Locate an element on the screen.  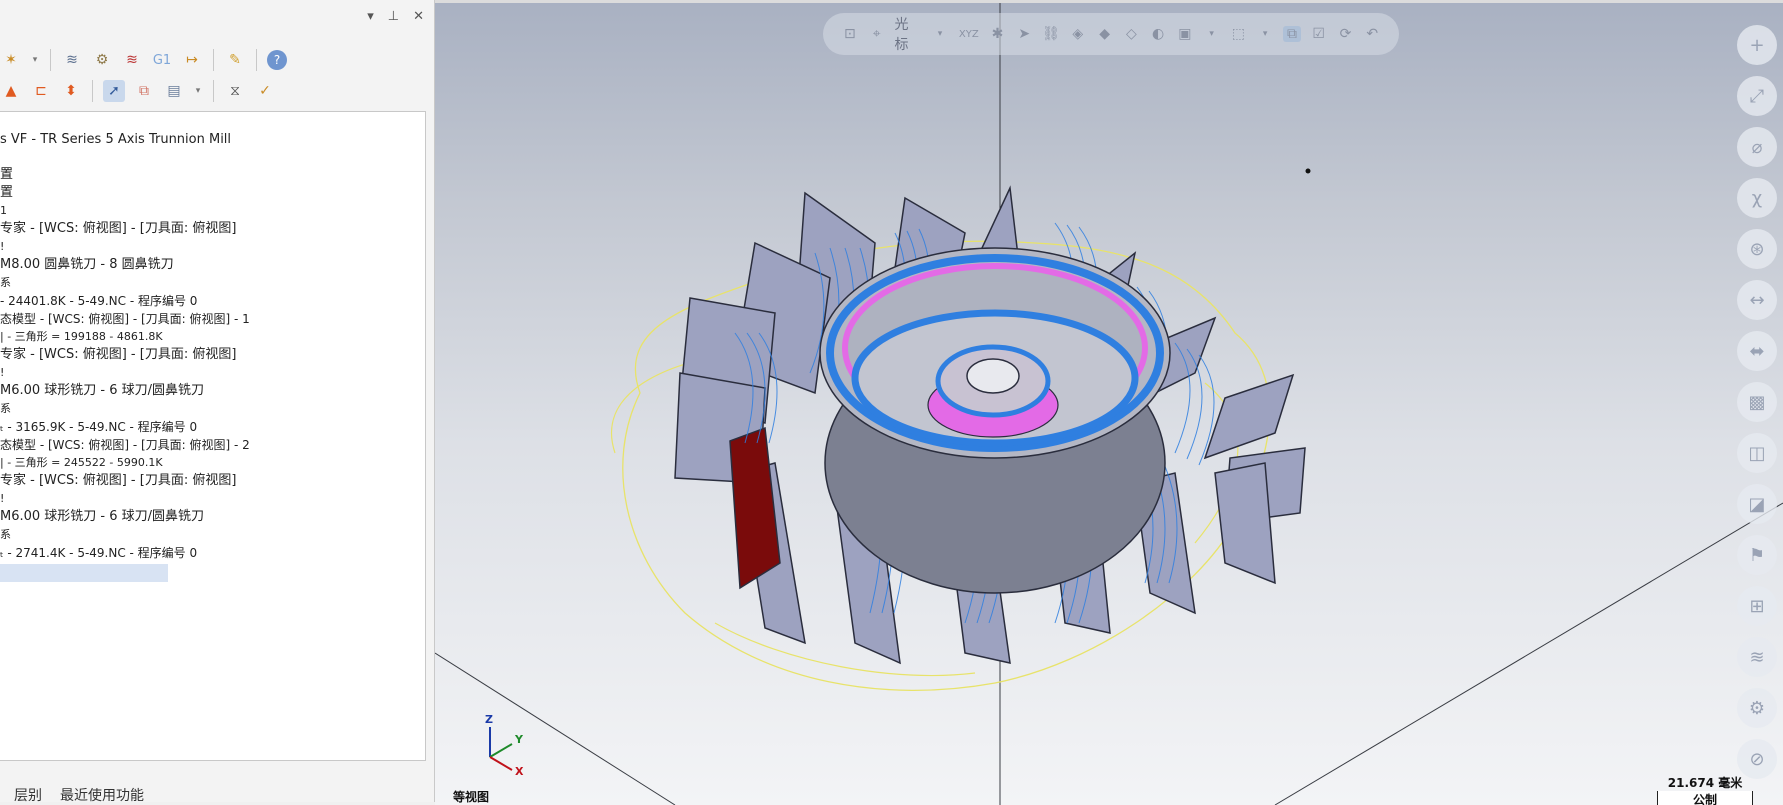
gear-icon: ⚙ is located at coordinates (1757, 708).